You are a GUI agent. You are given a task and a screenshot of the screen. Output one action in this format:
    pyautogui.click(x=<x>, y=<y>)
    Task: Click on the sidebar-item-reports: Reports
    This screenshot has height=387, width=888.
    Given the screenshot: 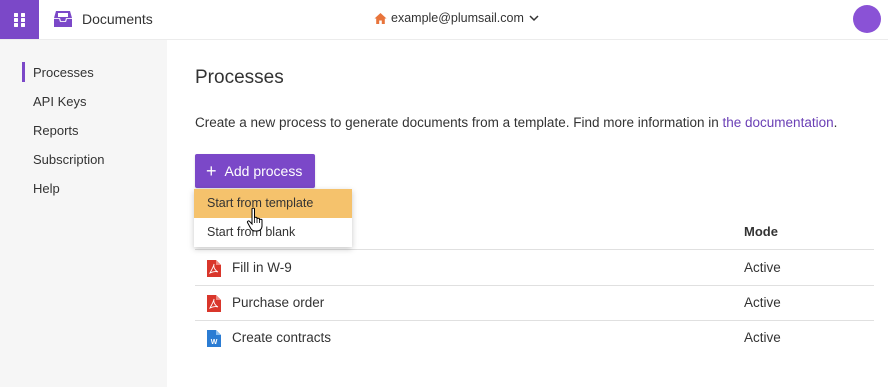 What is the action you would take?
    pyautogui.click(x=56, y=130)
    